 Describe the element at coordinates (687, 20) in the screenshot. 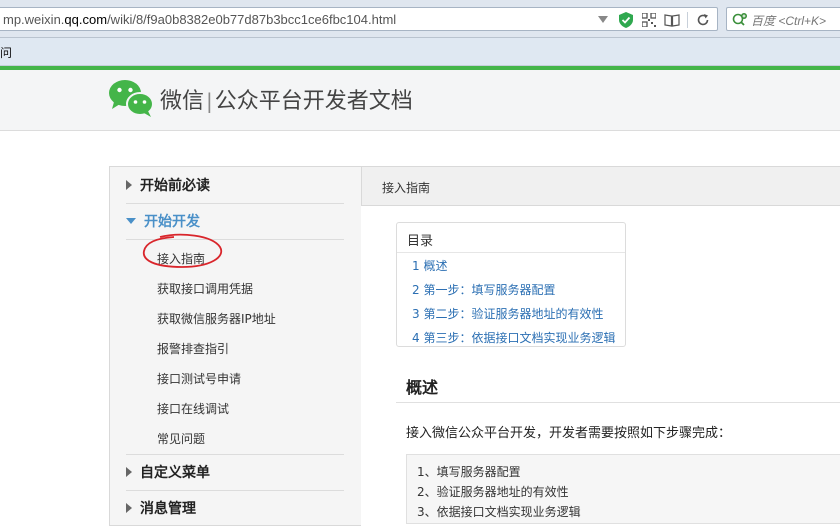

I see `toolbar-separator` at that location.